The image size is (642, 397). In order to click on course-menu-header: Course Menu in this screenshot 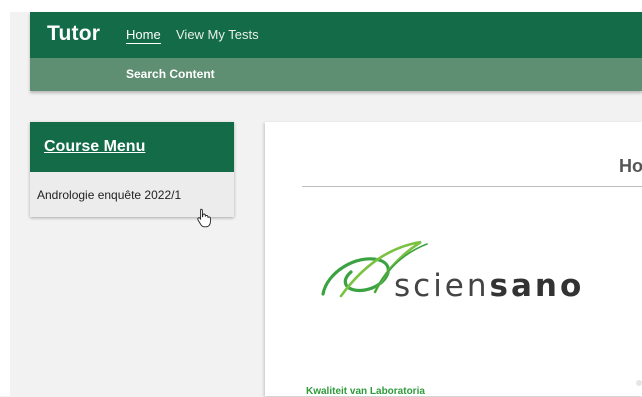, I will do `click(132, 147)`.